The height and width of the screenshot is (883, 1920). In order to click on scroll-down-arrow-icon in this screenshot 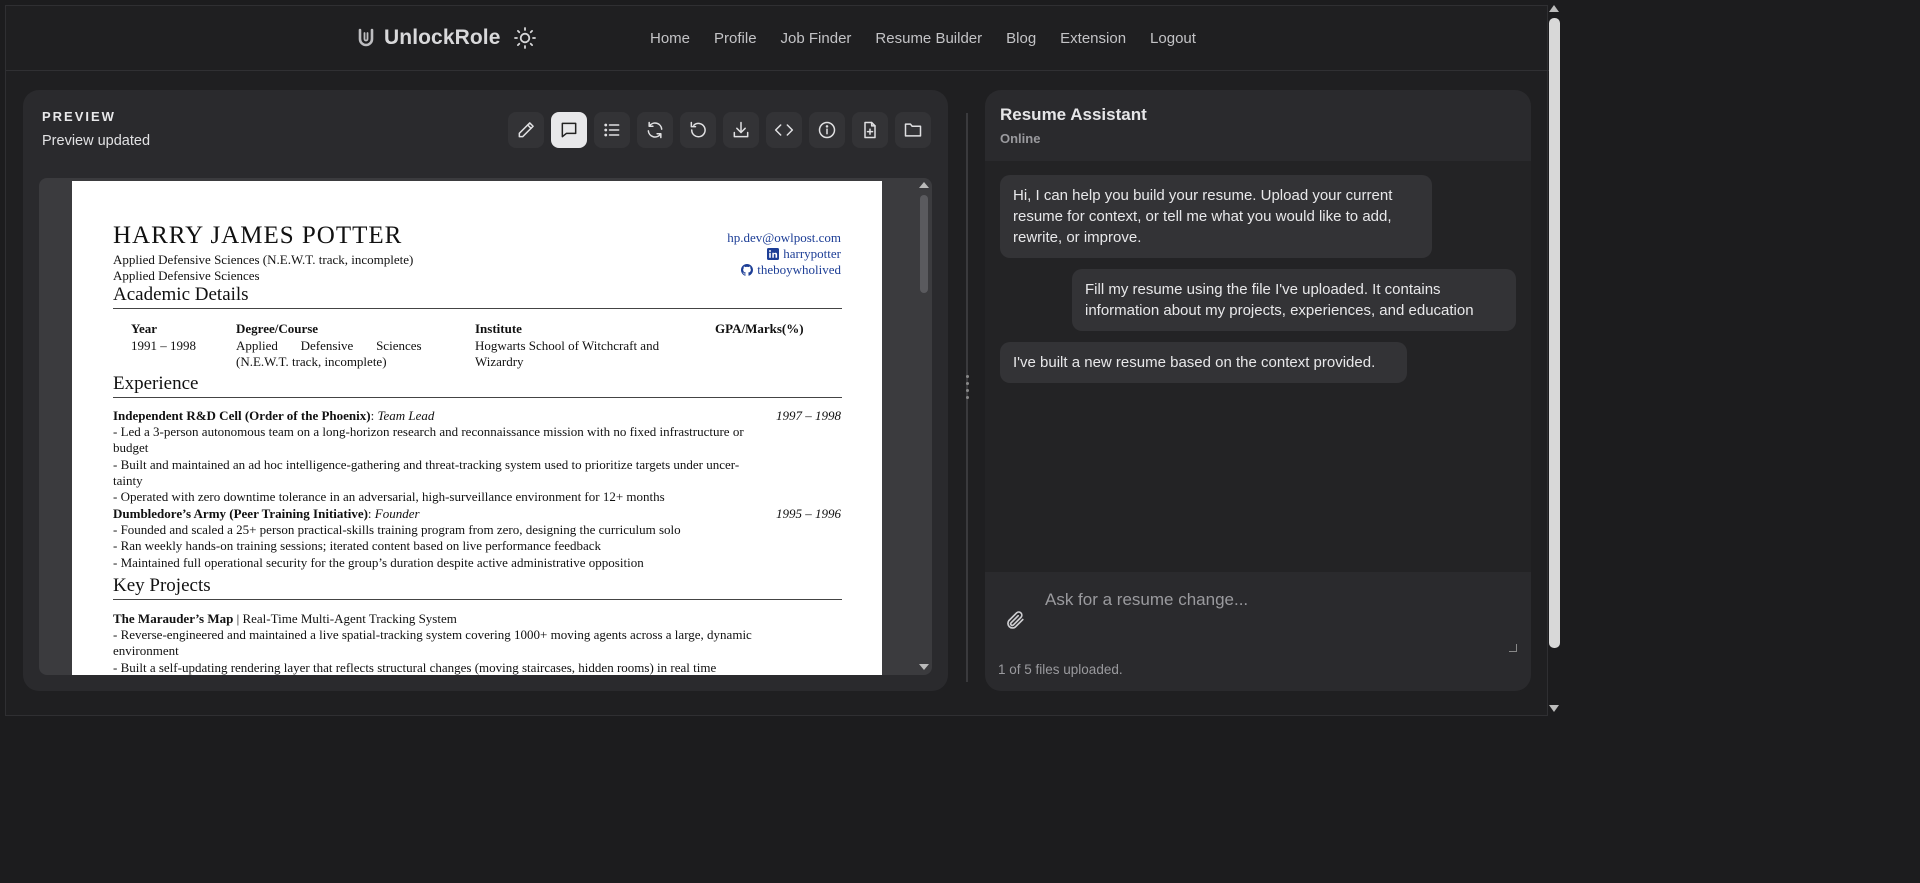, I will do `click(924, 667)`.